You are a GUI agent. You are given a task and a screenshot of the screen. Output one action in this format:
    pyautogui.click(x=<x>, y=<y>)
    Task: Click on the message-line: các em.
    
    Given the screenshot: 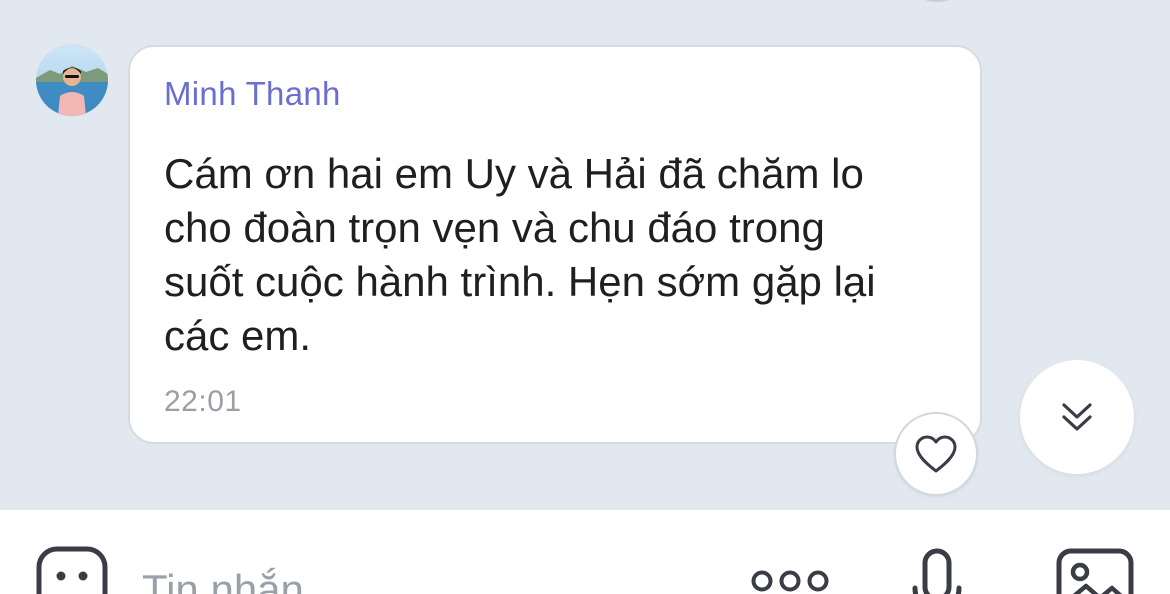 What is the action you would take?
    pyautogui.click(x=238, y=335)
    